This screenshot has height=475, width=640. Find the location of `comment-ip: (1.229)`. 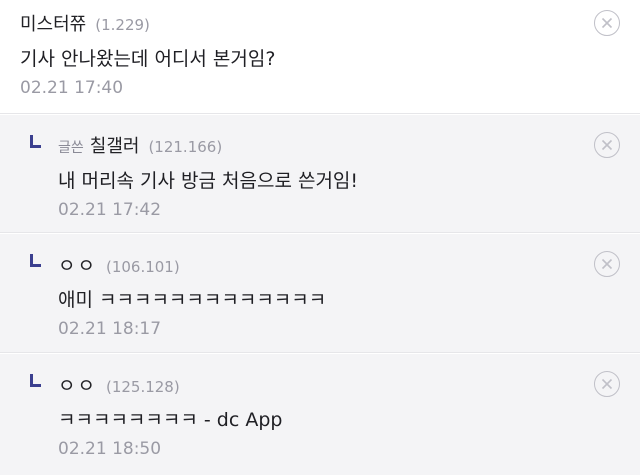

comment-ip: (1.229) is located at coordinates (122, 25).